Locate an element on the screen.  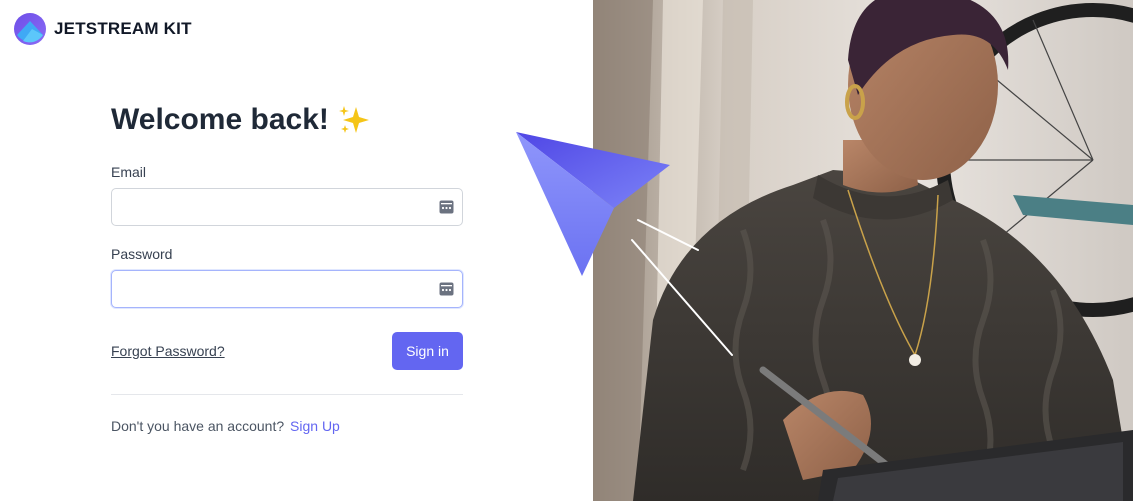
signup-prompt: Don't you have an account? is located at coordinates (198, 426).